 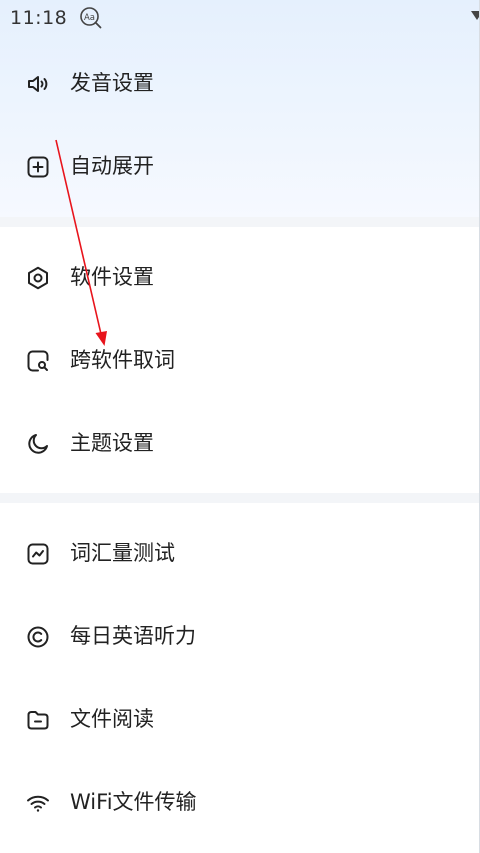 What do you see at coordinates (240, 803) in the screenshot?
I see `menu-item-wifi-file-transfer: WiFi文件传输` at bounding box center [240, 803].